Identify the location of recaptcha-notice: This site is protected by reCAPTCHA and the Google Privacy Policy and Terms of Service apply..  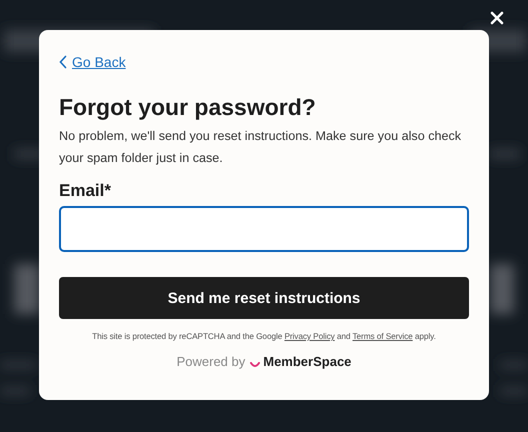
(264, 336).